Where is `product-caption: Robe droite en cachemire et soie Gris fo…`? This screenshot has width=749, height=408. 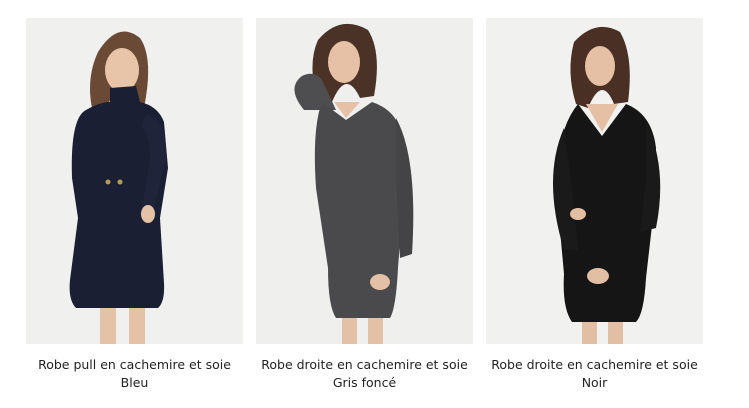
product-caption: Robe droite en cachemire et soie Gris fo… is located at coordinates (364, 374).